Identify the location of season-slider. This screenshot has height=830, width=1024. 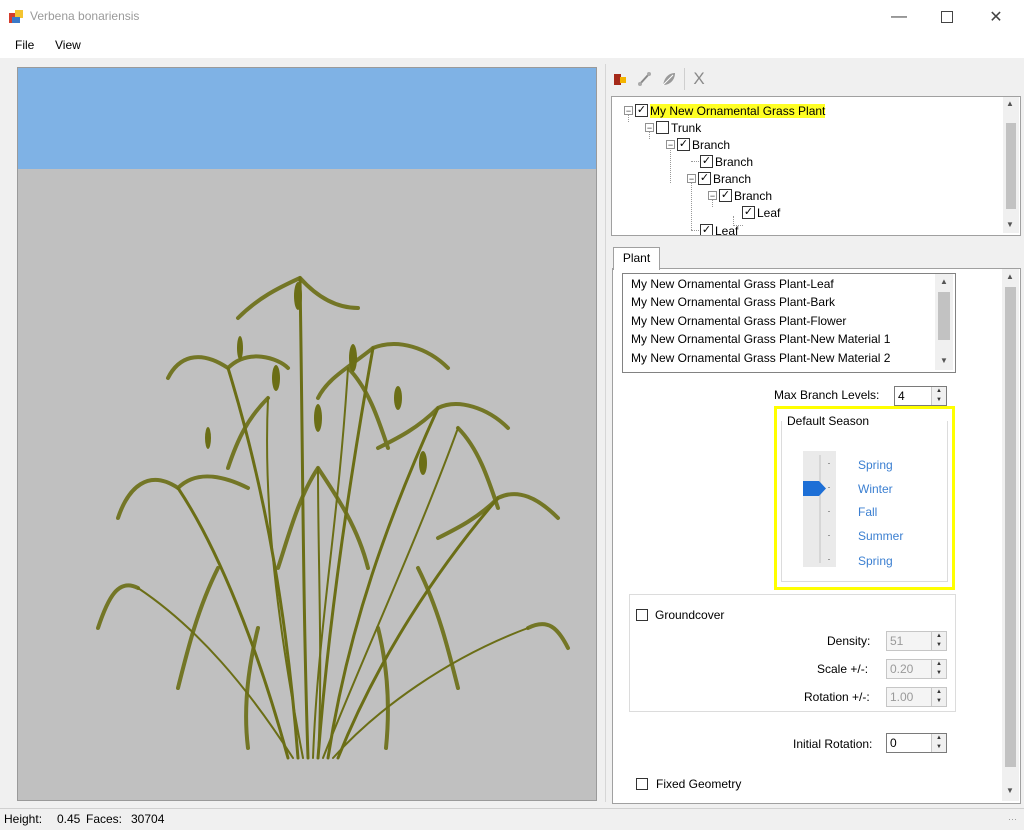
(819, 509).